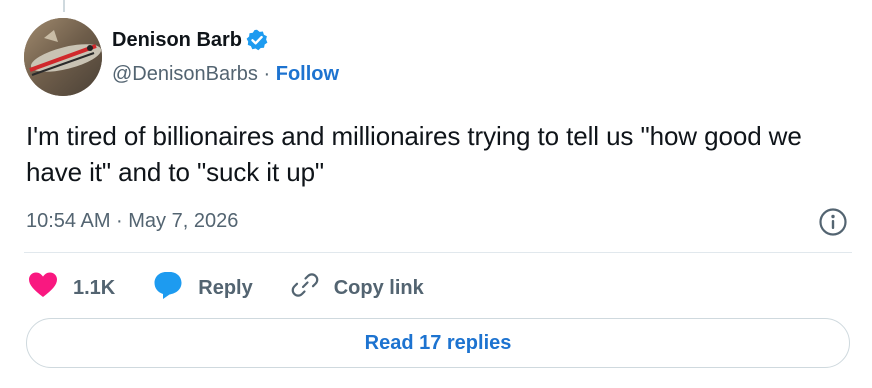 The image size is (872, 388). Describe the element at coordinates (307, 74) in the screenshot. I see `follow-button: Follow` at that location.